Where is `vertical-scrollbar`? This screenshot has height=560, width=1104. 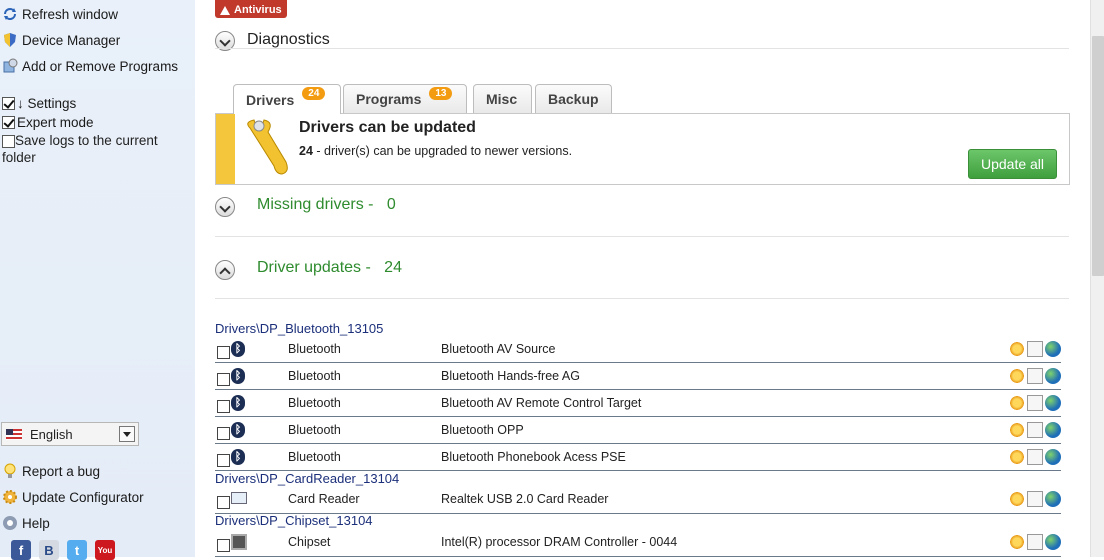 vertical-scrollbar is located at coordinates (1097, 278).